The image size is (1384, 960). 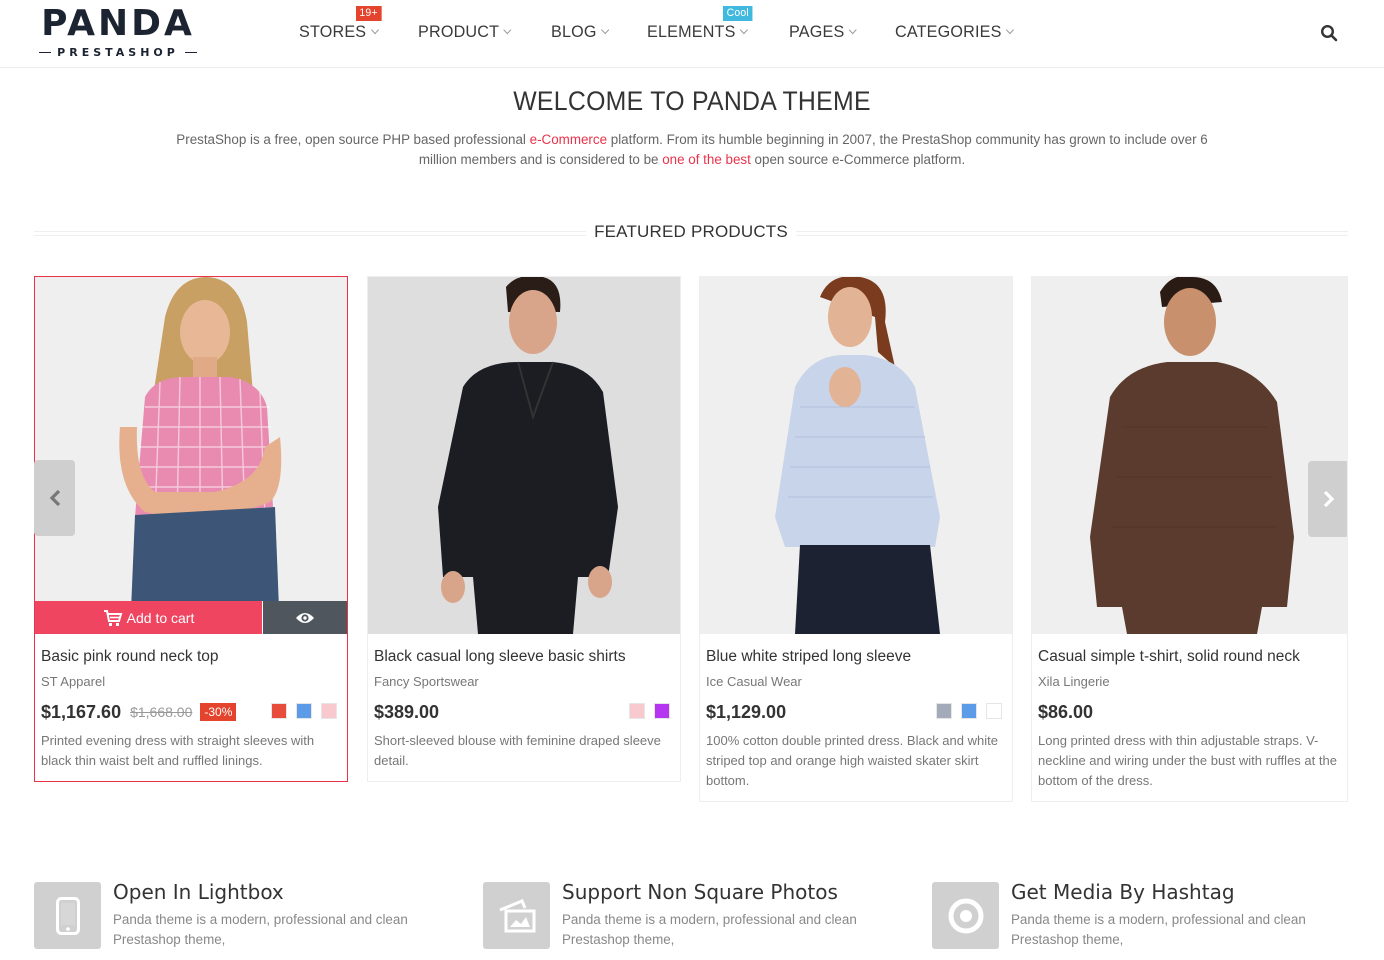 I want to click on nav-badge: 19+, so click(x=368, y=13).